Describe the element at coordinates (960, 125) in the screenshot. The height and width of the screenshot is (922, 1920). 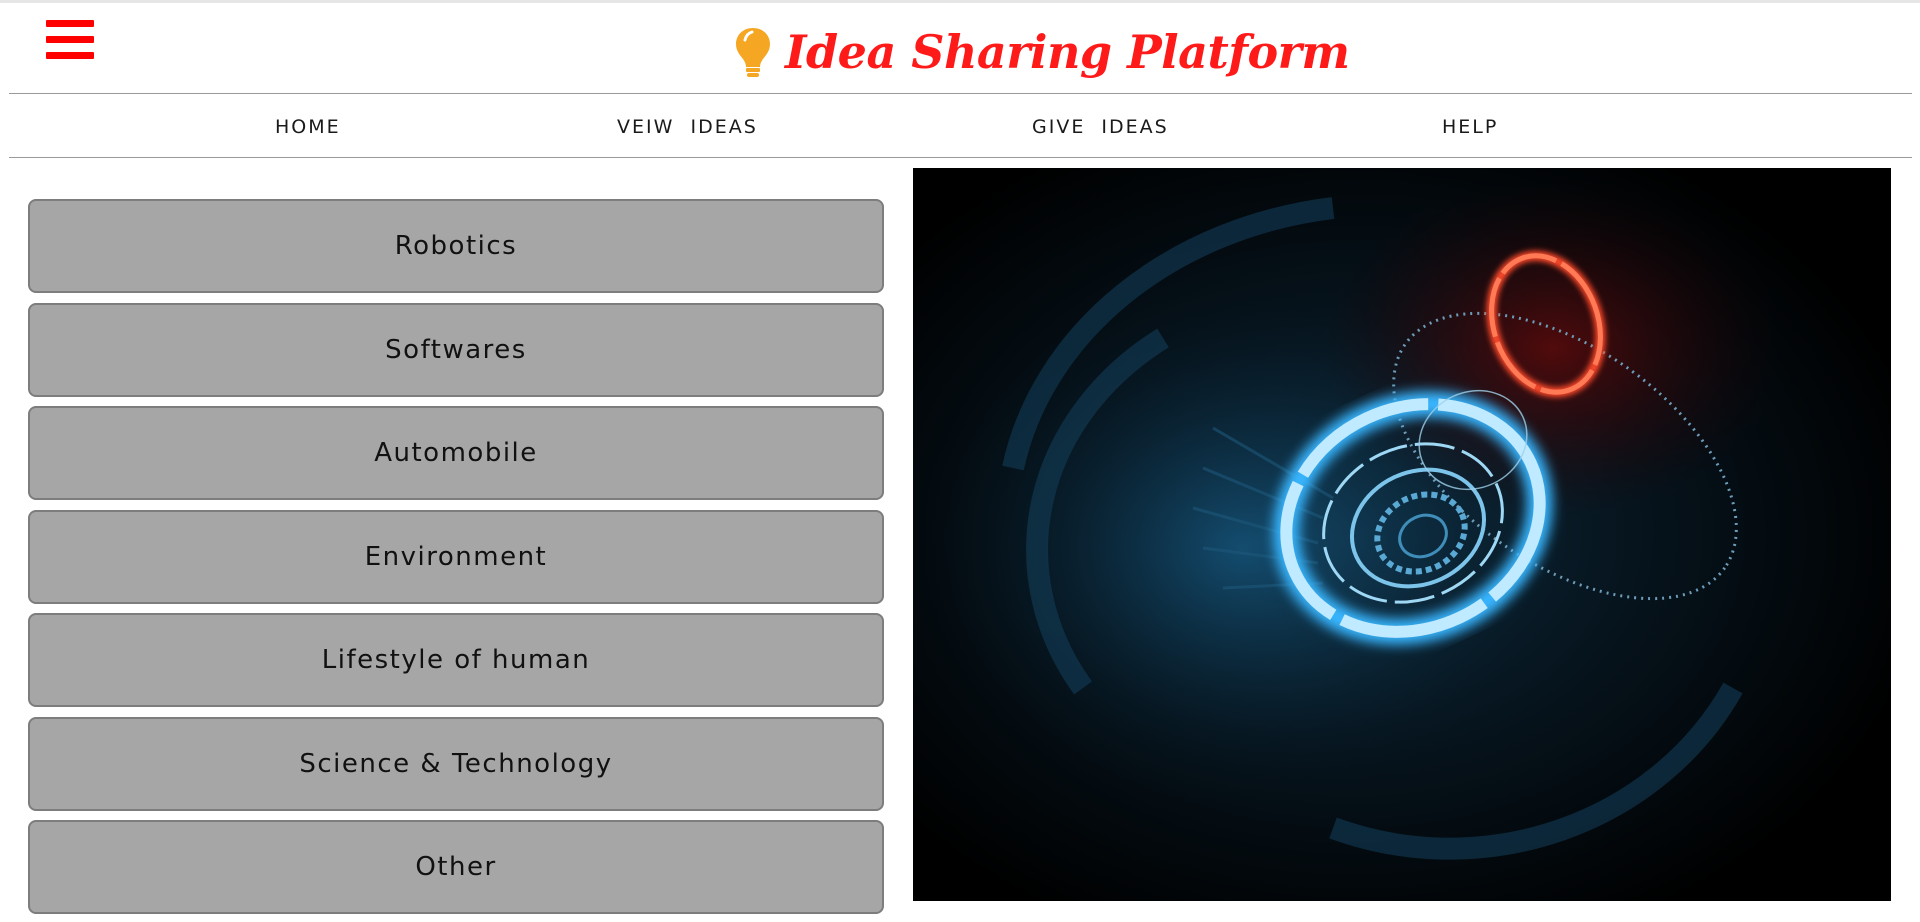
I see `main-nav: HOME VEIW IDEAS GIVE IDEAS HELP` at that location.